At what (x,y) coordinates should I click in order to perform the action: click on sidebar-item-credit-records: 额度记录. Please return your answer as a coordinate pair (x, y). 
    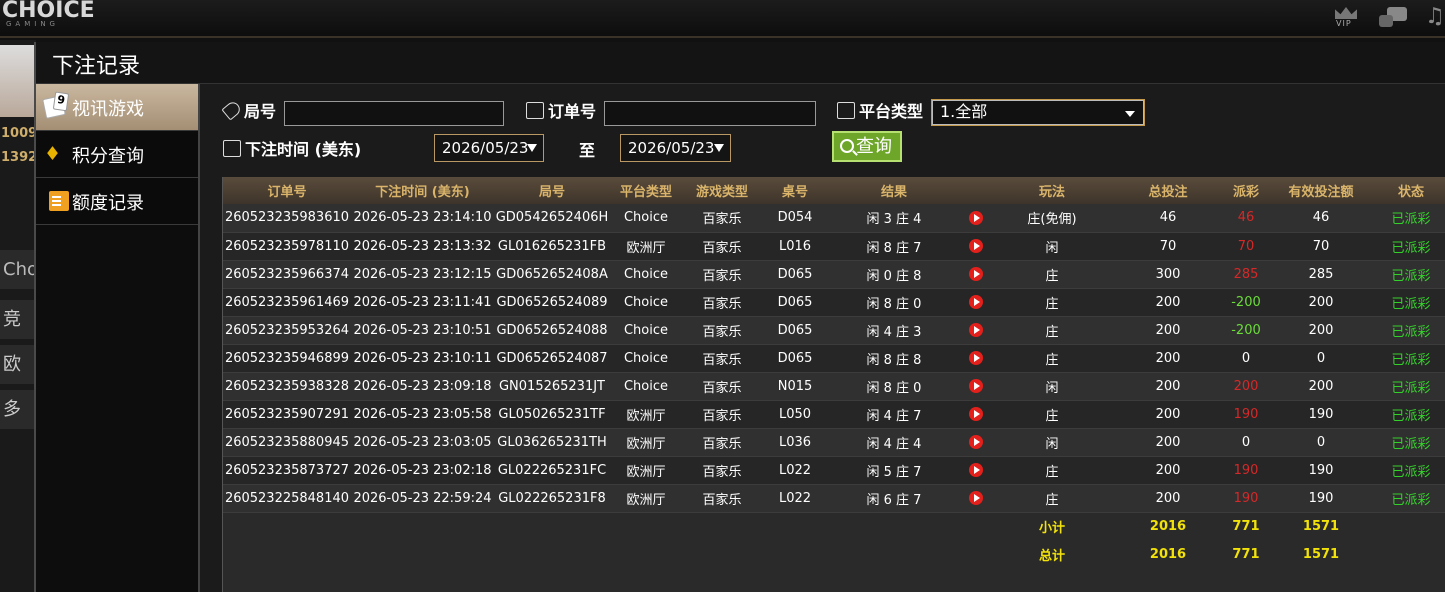
    Looking at the image, I should click on (117, 201).